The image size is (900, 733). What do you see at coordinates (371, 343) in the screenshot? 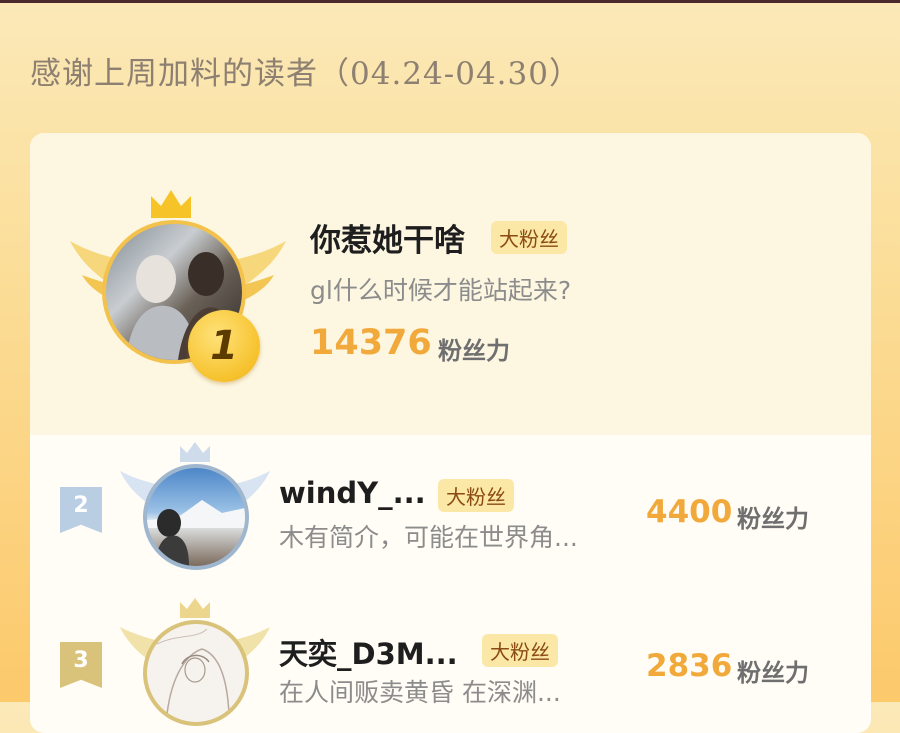
I see `fan-score: 14376` at bounding box center [371, 343].